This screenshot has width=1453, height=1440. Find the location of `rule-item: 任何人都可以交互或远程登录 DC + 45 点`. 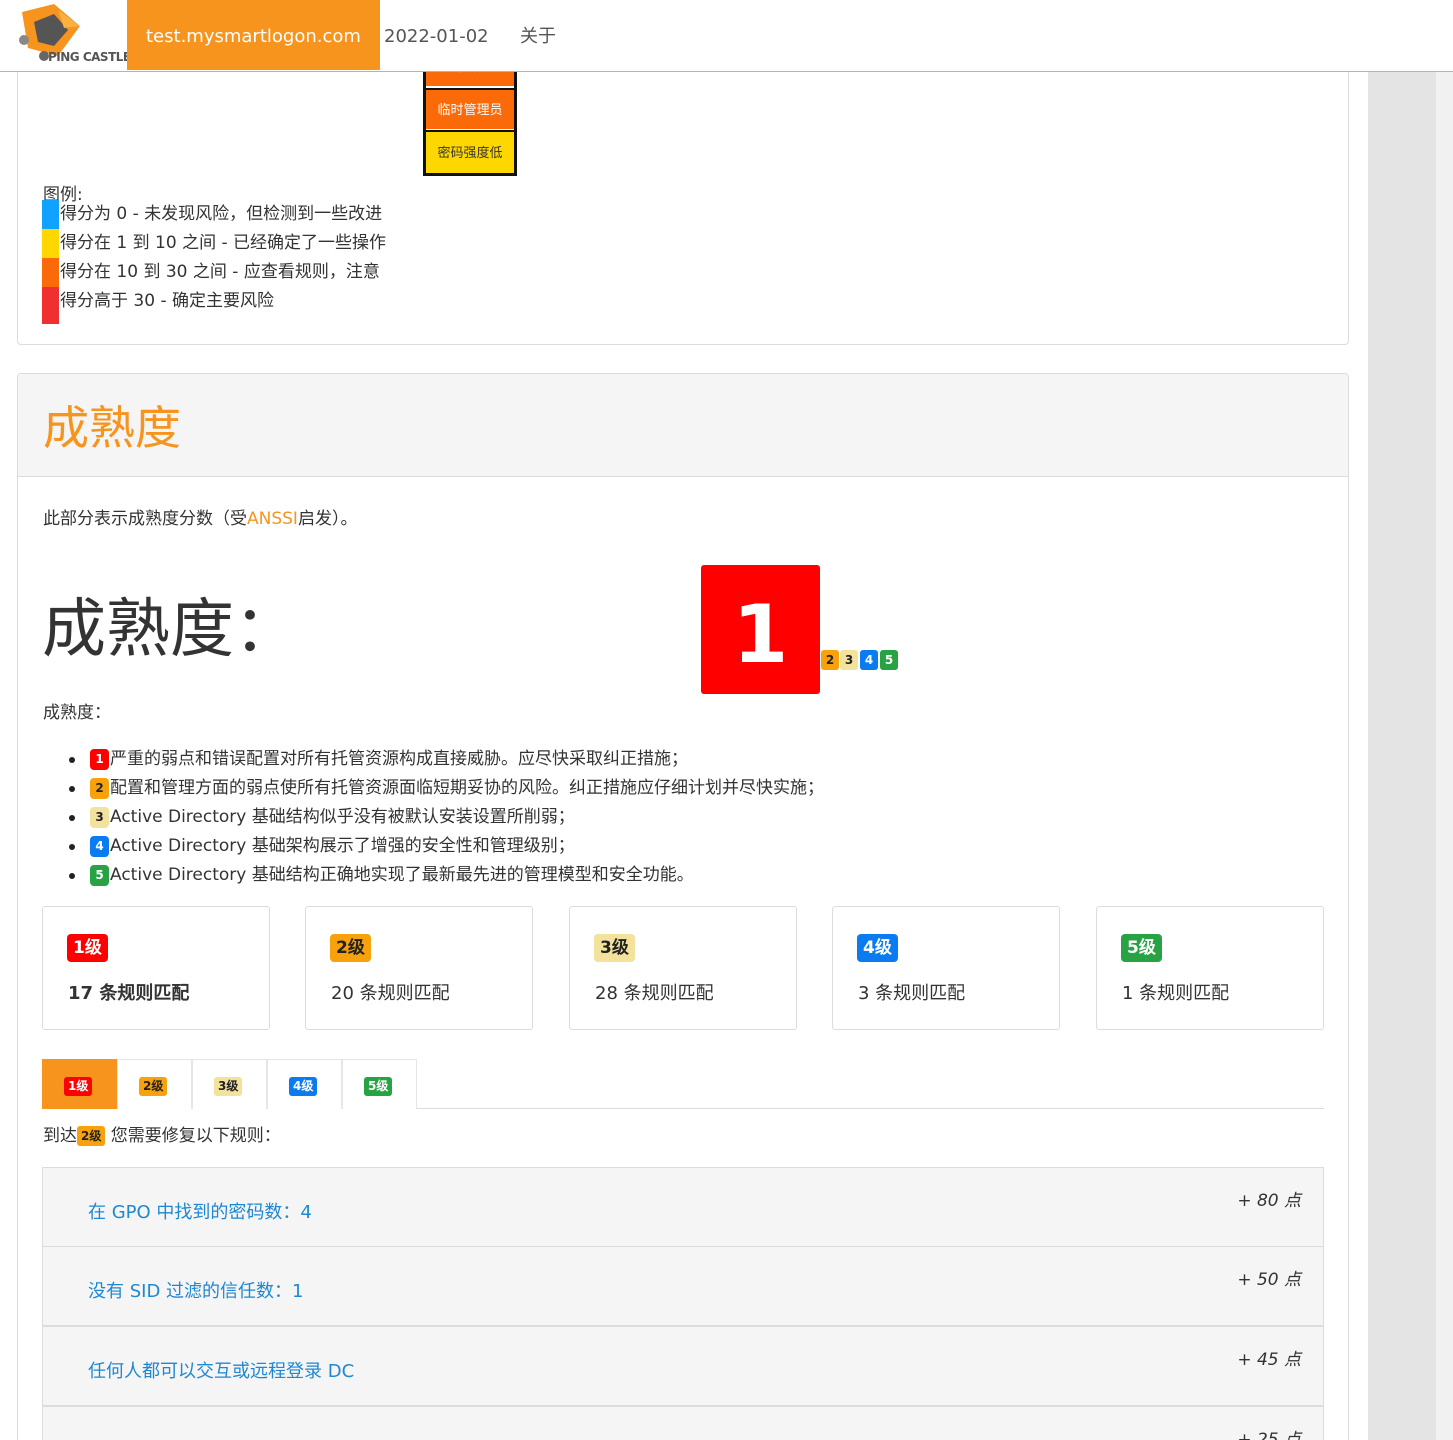

rule-item: 任何人都可以交互或远程登录 DC + 45 点 is located at coordinates (683, 1366).